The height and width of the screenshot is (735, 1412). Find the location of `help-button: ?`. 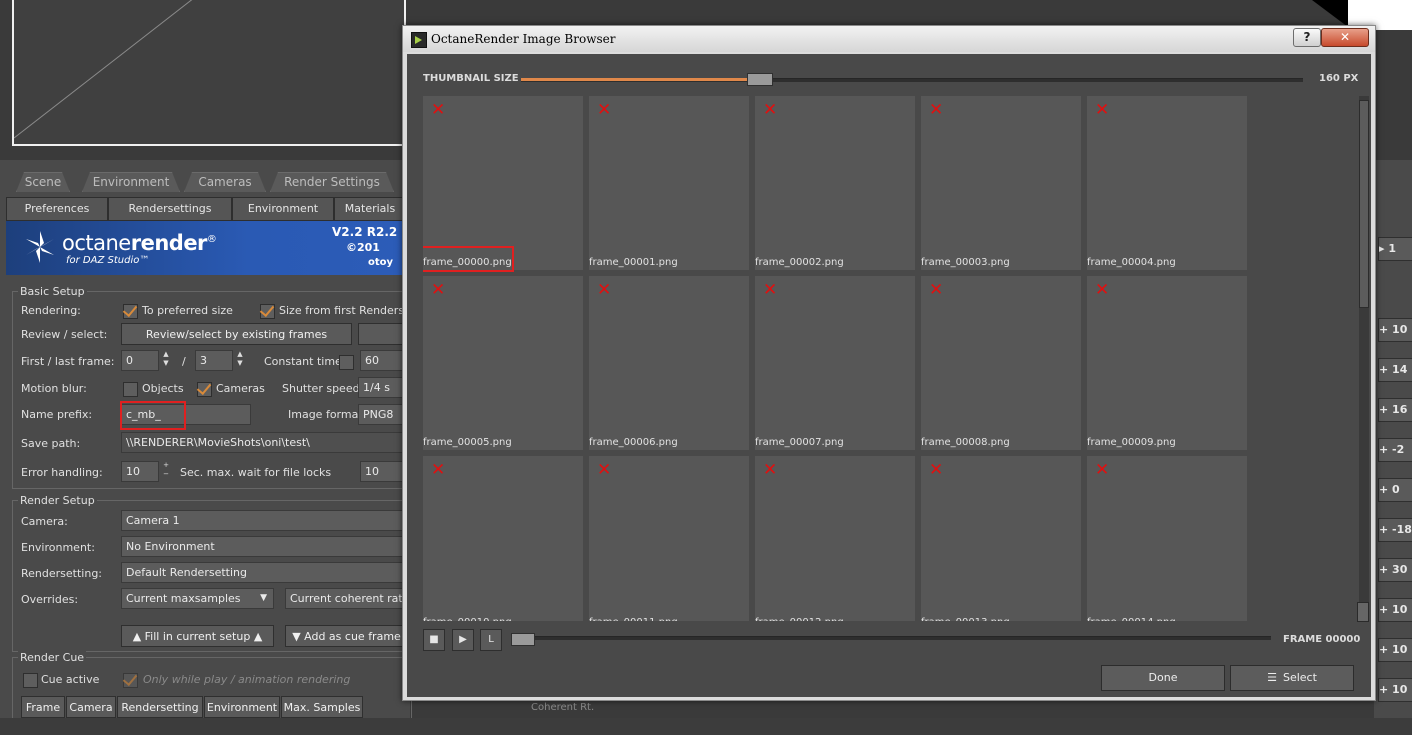

help-button: ? is located at coordinates (1307, 37).